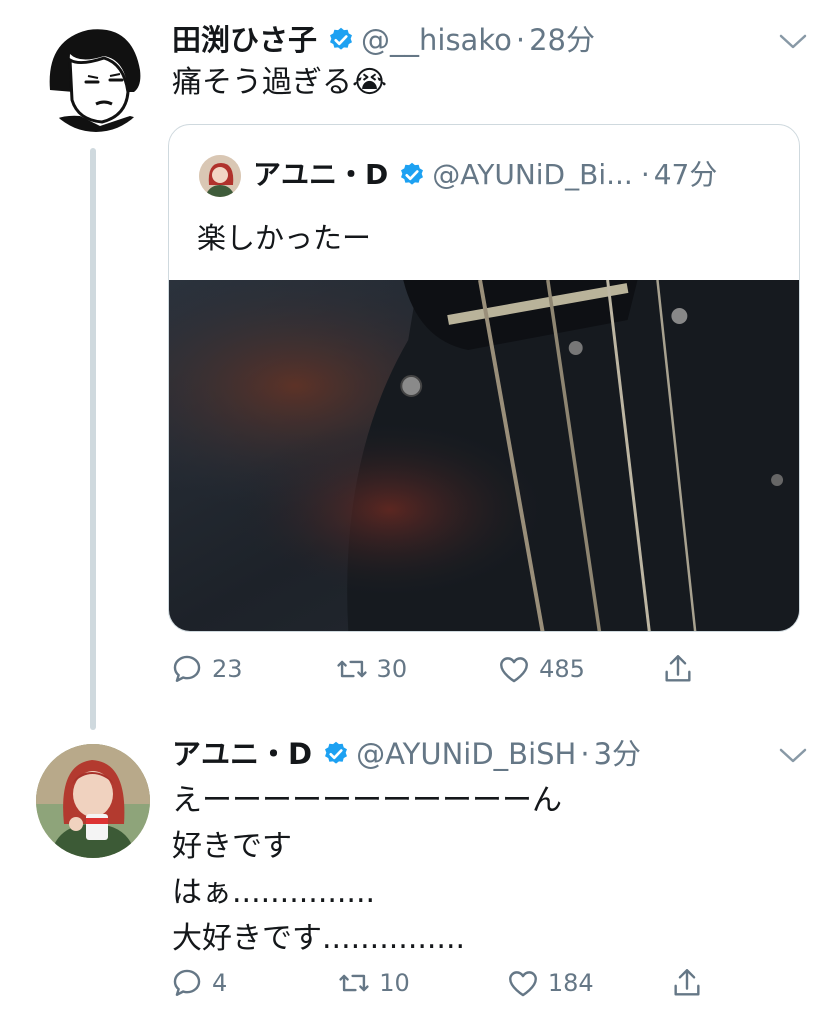  I want to click on like-button: 485, so click(541, 669).